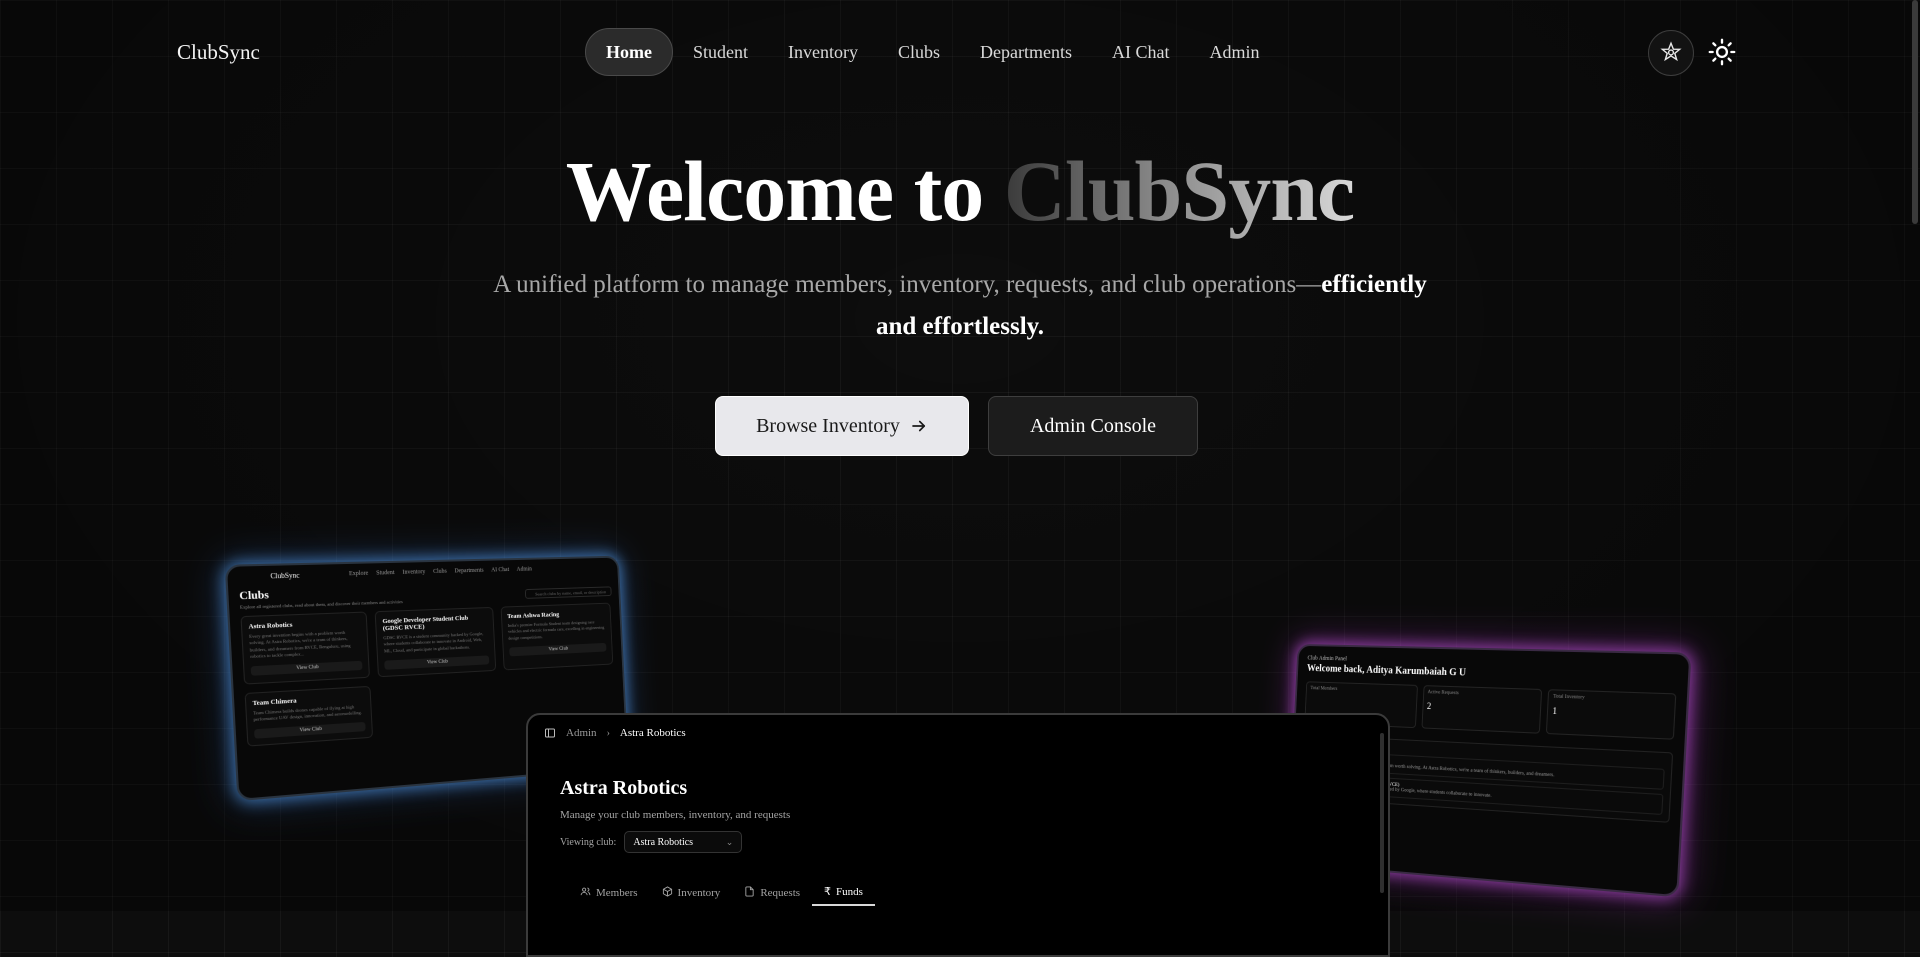  What do you see at coordinates (667, 892) in the screenshot?
I see `package-icon` at bounding box center [667, 892].